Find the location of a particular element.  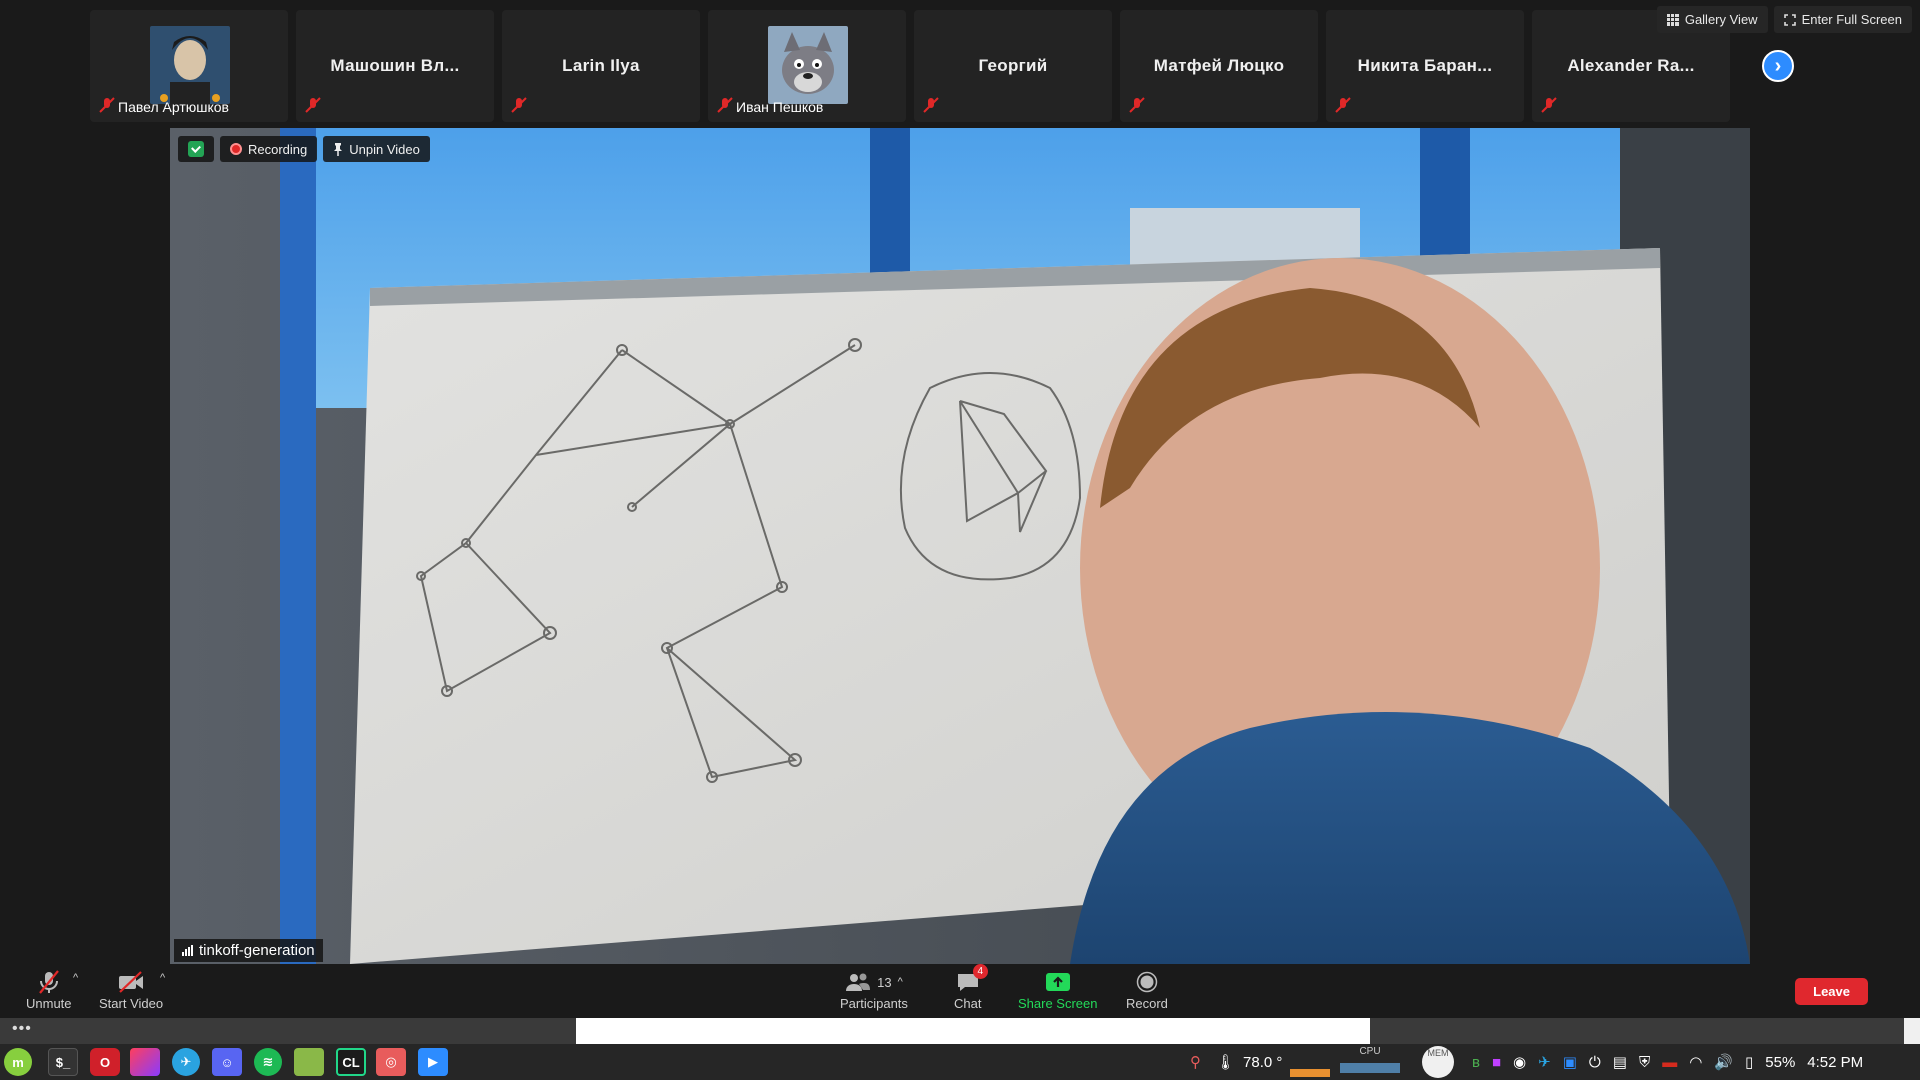

tray-icons: ʙ ■ ◉ ✈ ▣ ⏻ ▤ ⛨ ▬ ◠ 🔊 ▯ 55% 4:52 PM is located at coordinates (1667, 1062).